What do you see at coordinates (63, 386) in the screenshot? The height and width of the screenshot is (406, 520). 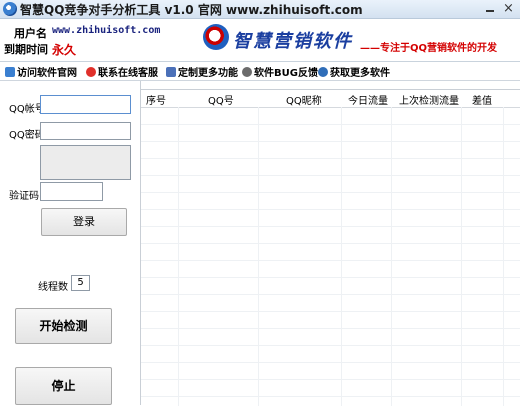 I see `stop-button: 停止` at bounding box center [63, 386].